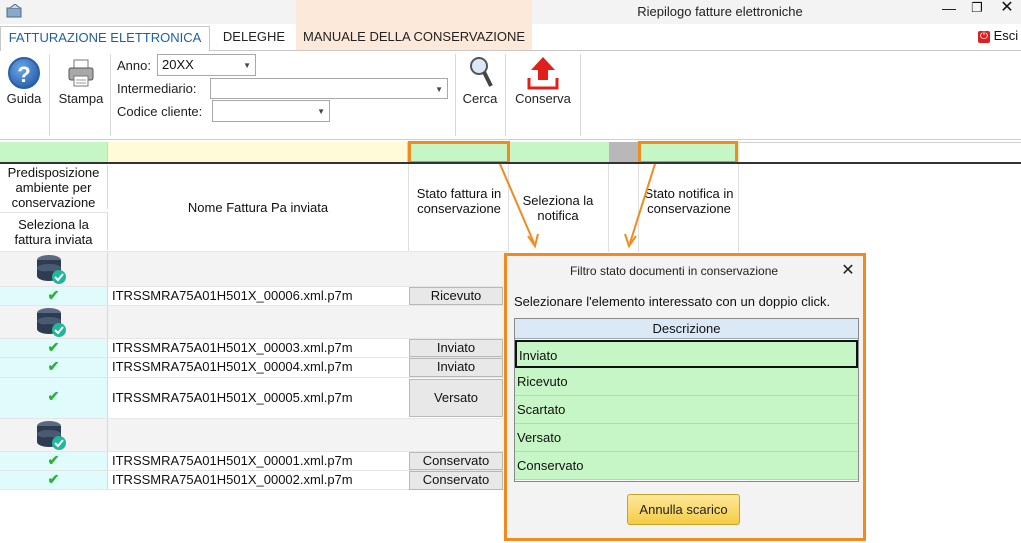  What do you see at coordinates (686, 410) in the screenshot?
I see `option-scartato: Scartato` at bounding box center [686, 410].